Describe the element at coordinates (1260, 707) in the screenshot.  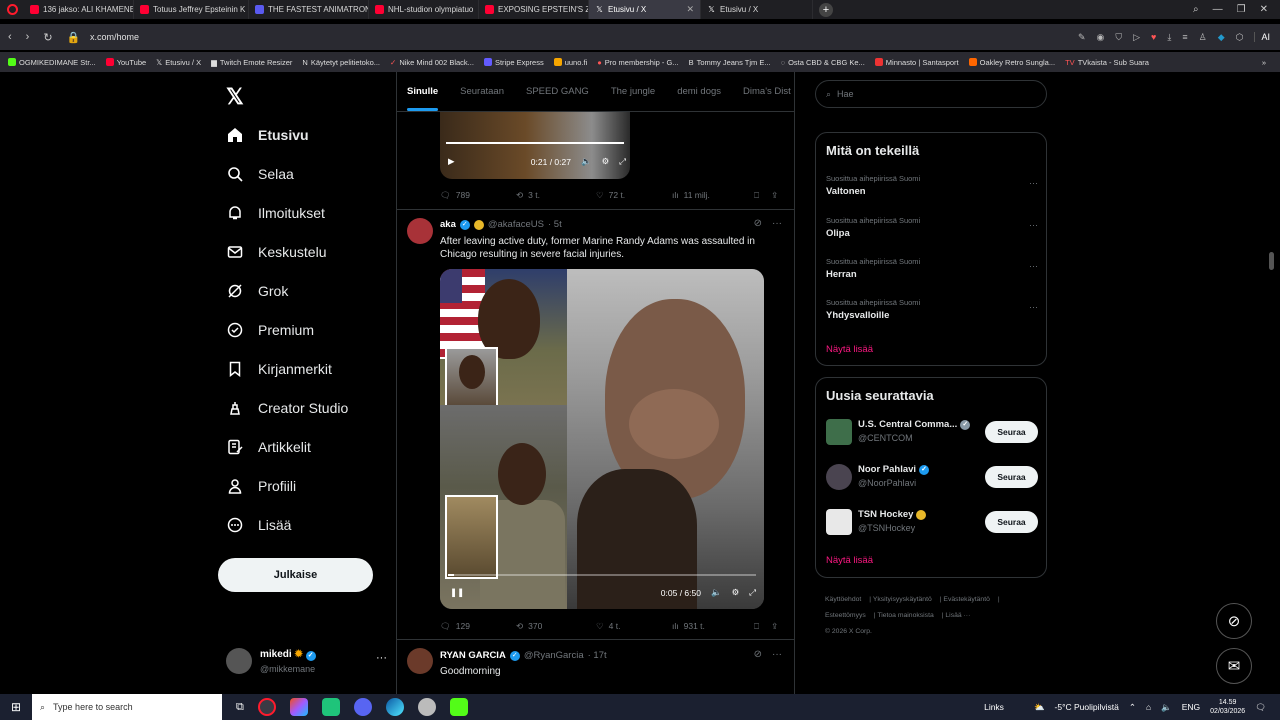
I see `notification-icon: 🗨` at that location.